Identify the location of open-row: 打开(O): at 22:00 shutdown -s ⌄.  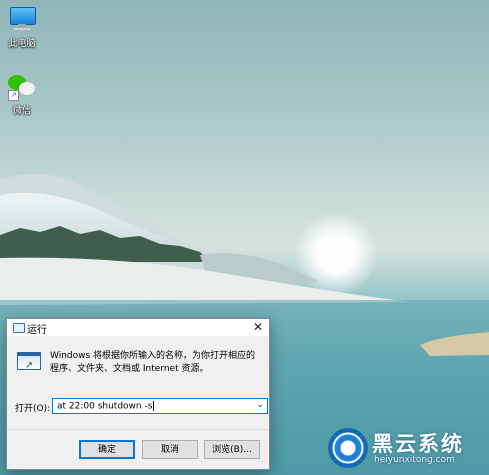
(141, 407).